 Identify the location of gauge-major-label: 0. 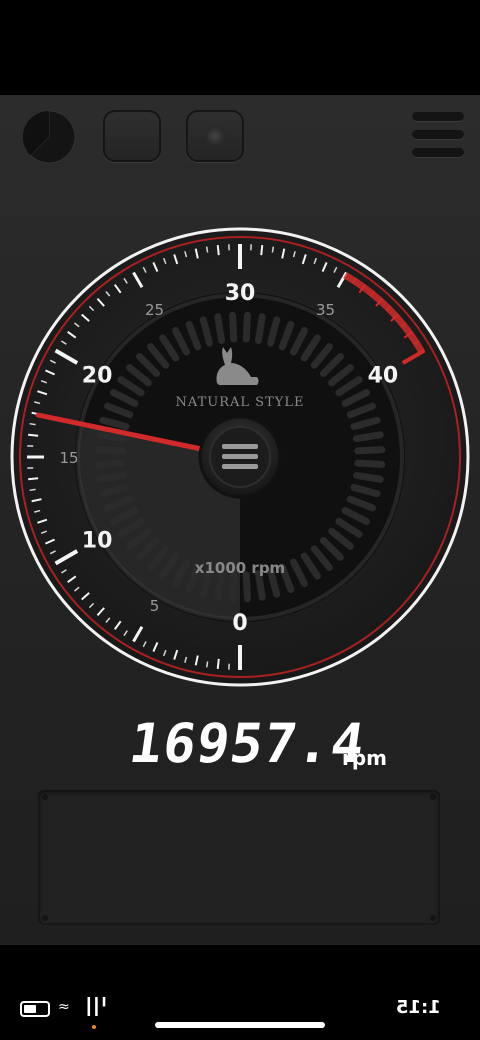
(239, 623).